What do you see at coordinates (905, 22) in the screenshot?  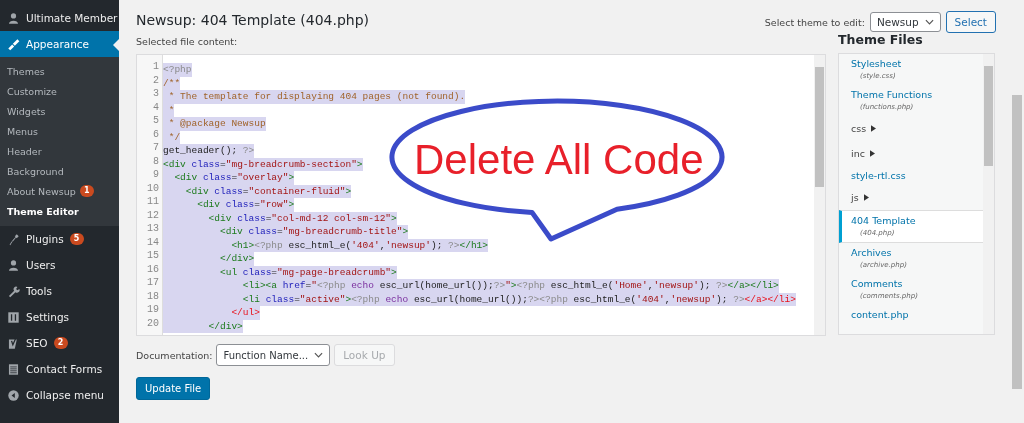 I see `theme-dropdown: Newsup` at bounding box center [905, 22].